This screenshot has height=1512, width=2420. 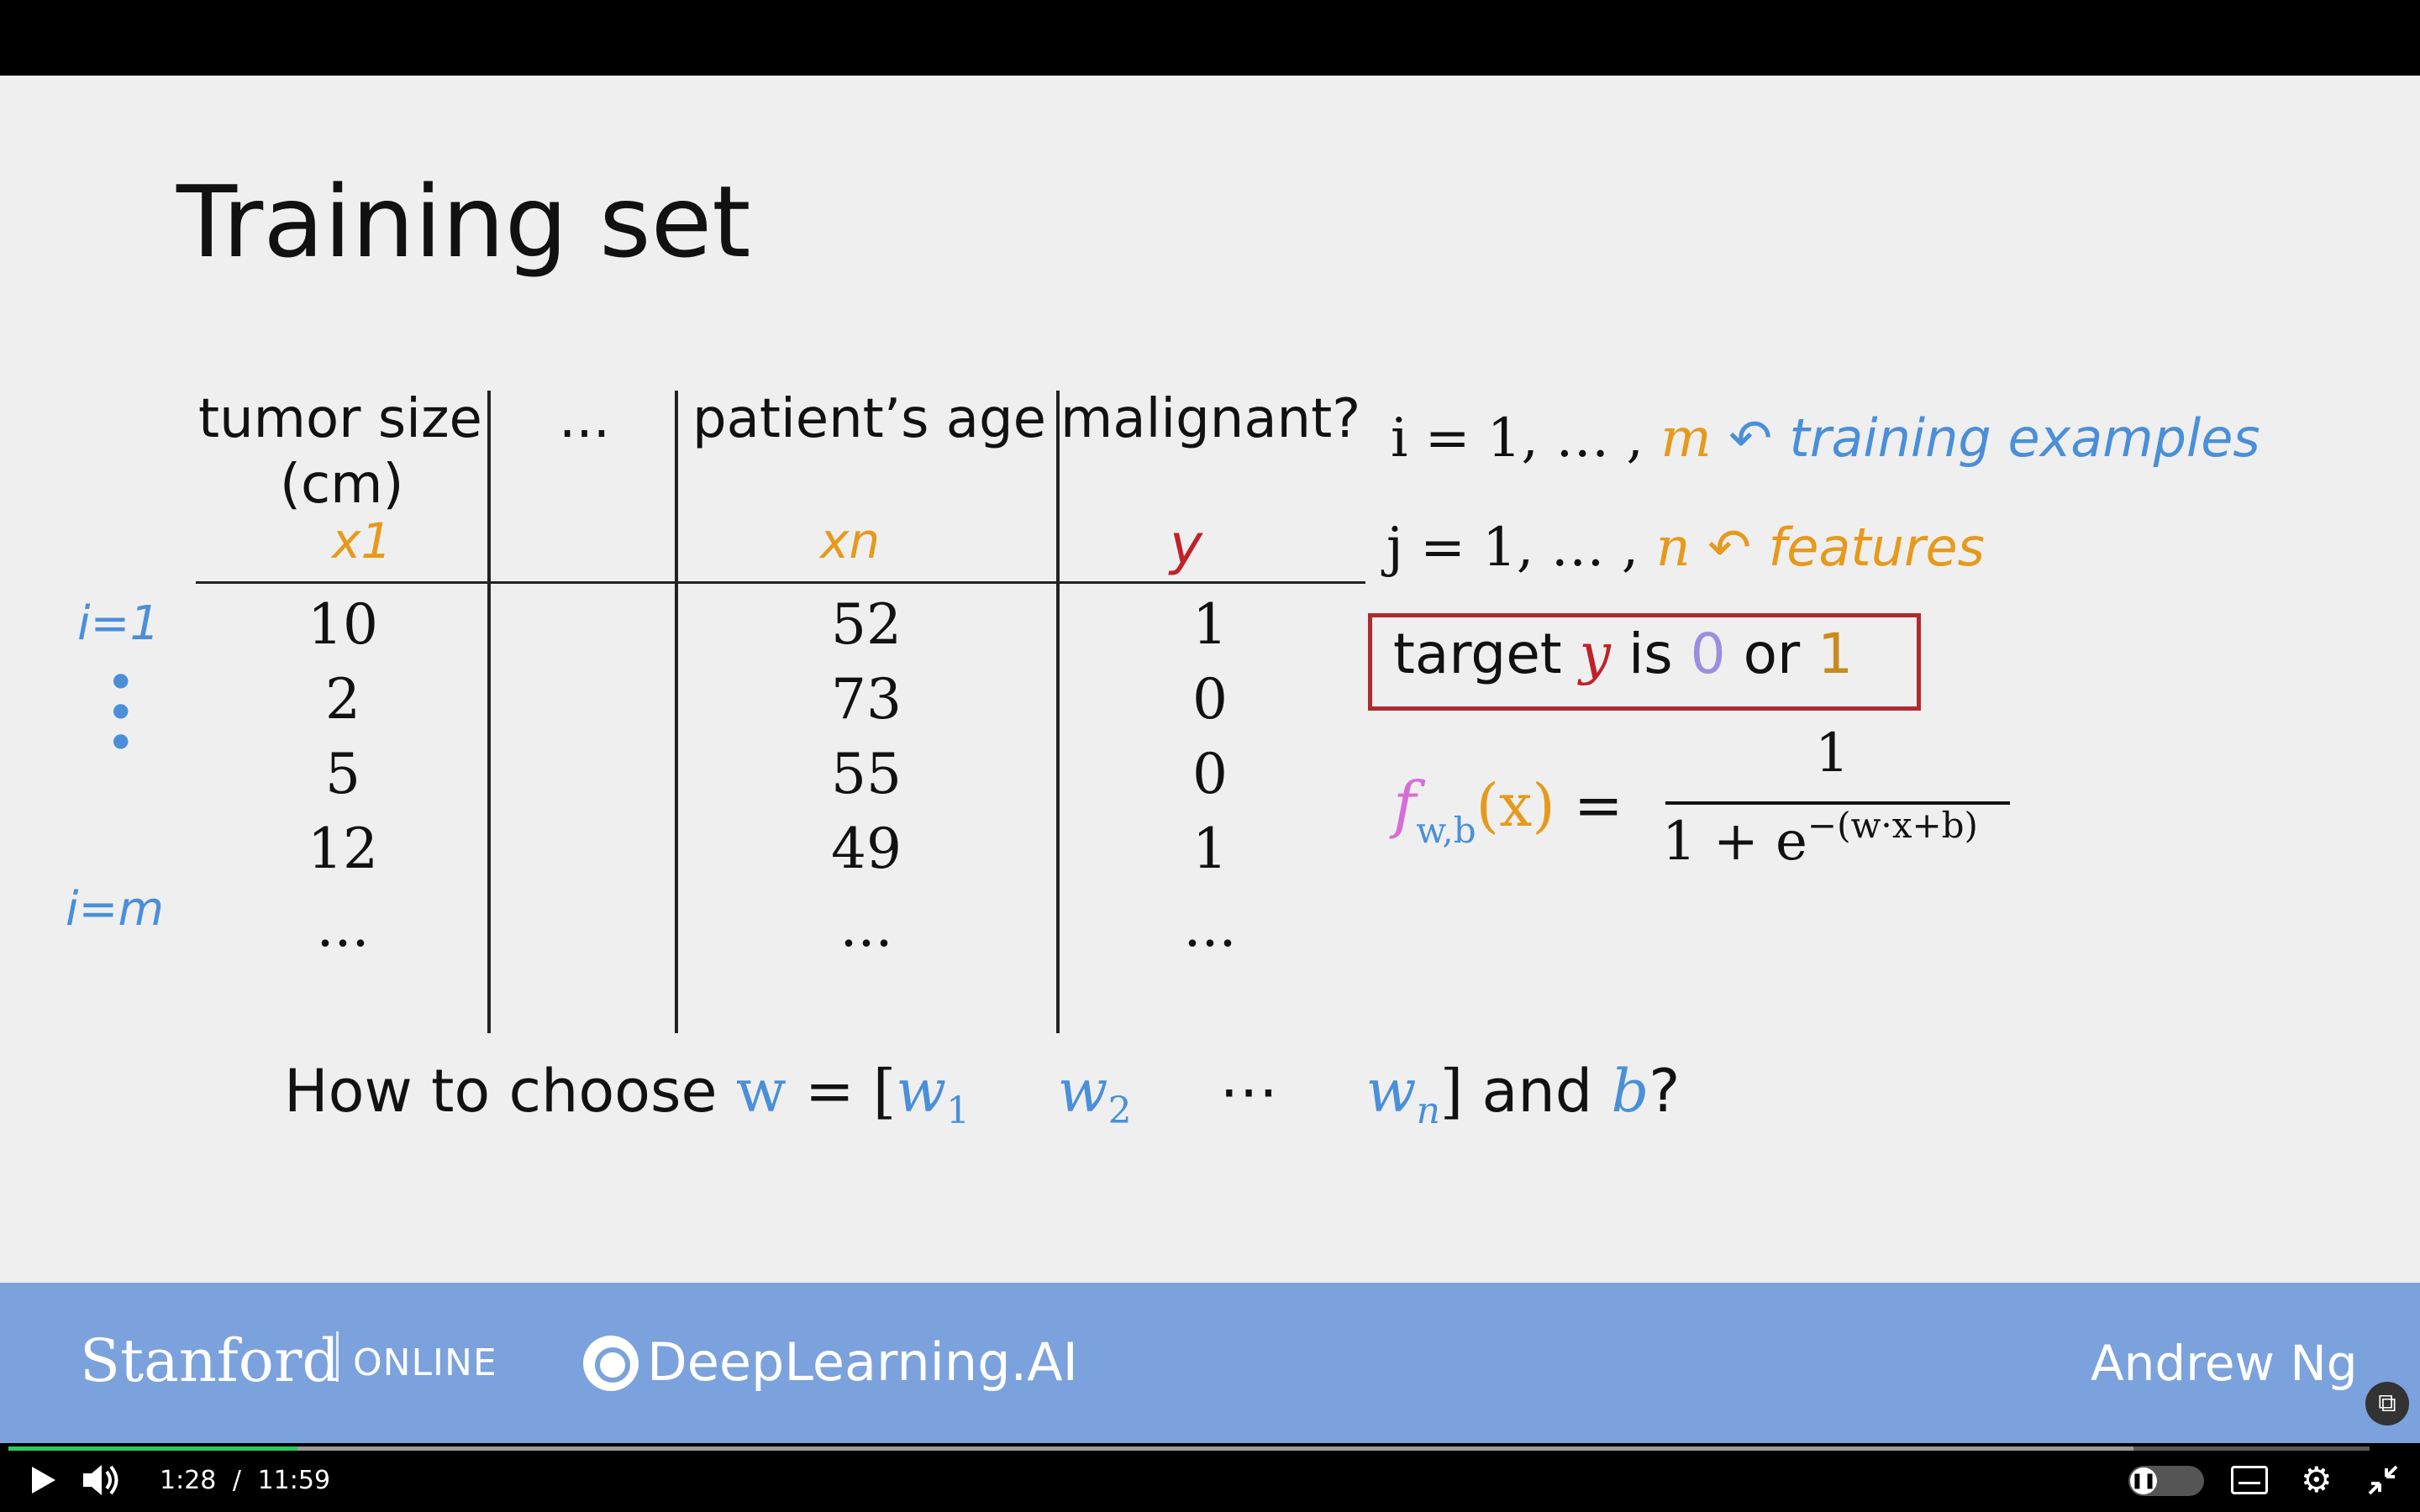 I want to click on question-w2: w, so click(x=1082, y=1091).